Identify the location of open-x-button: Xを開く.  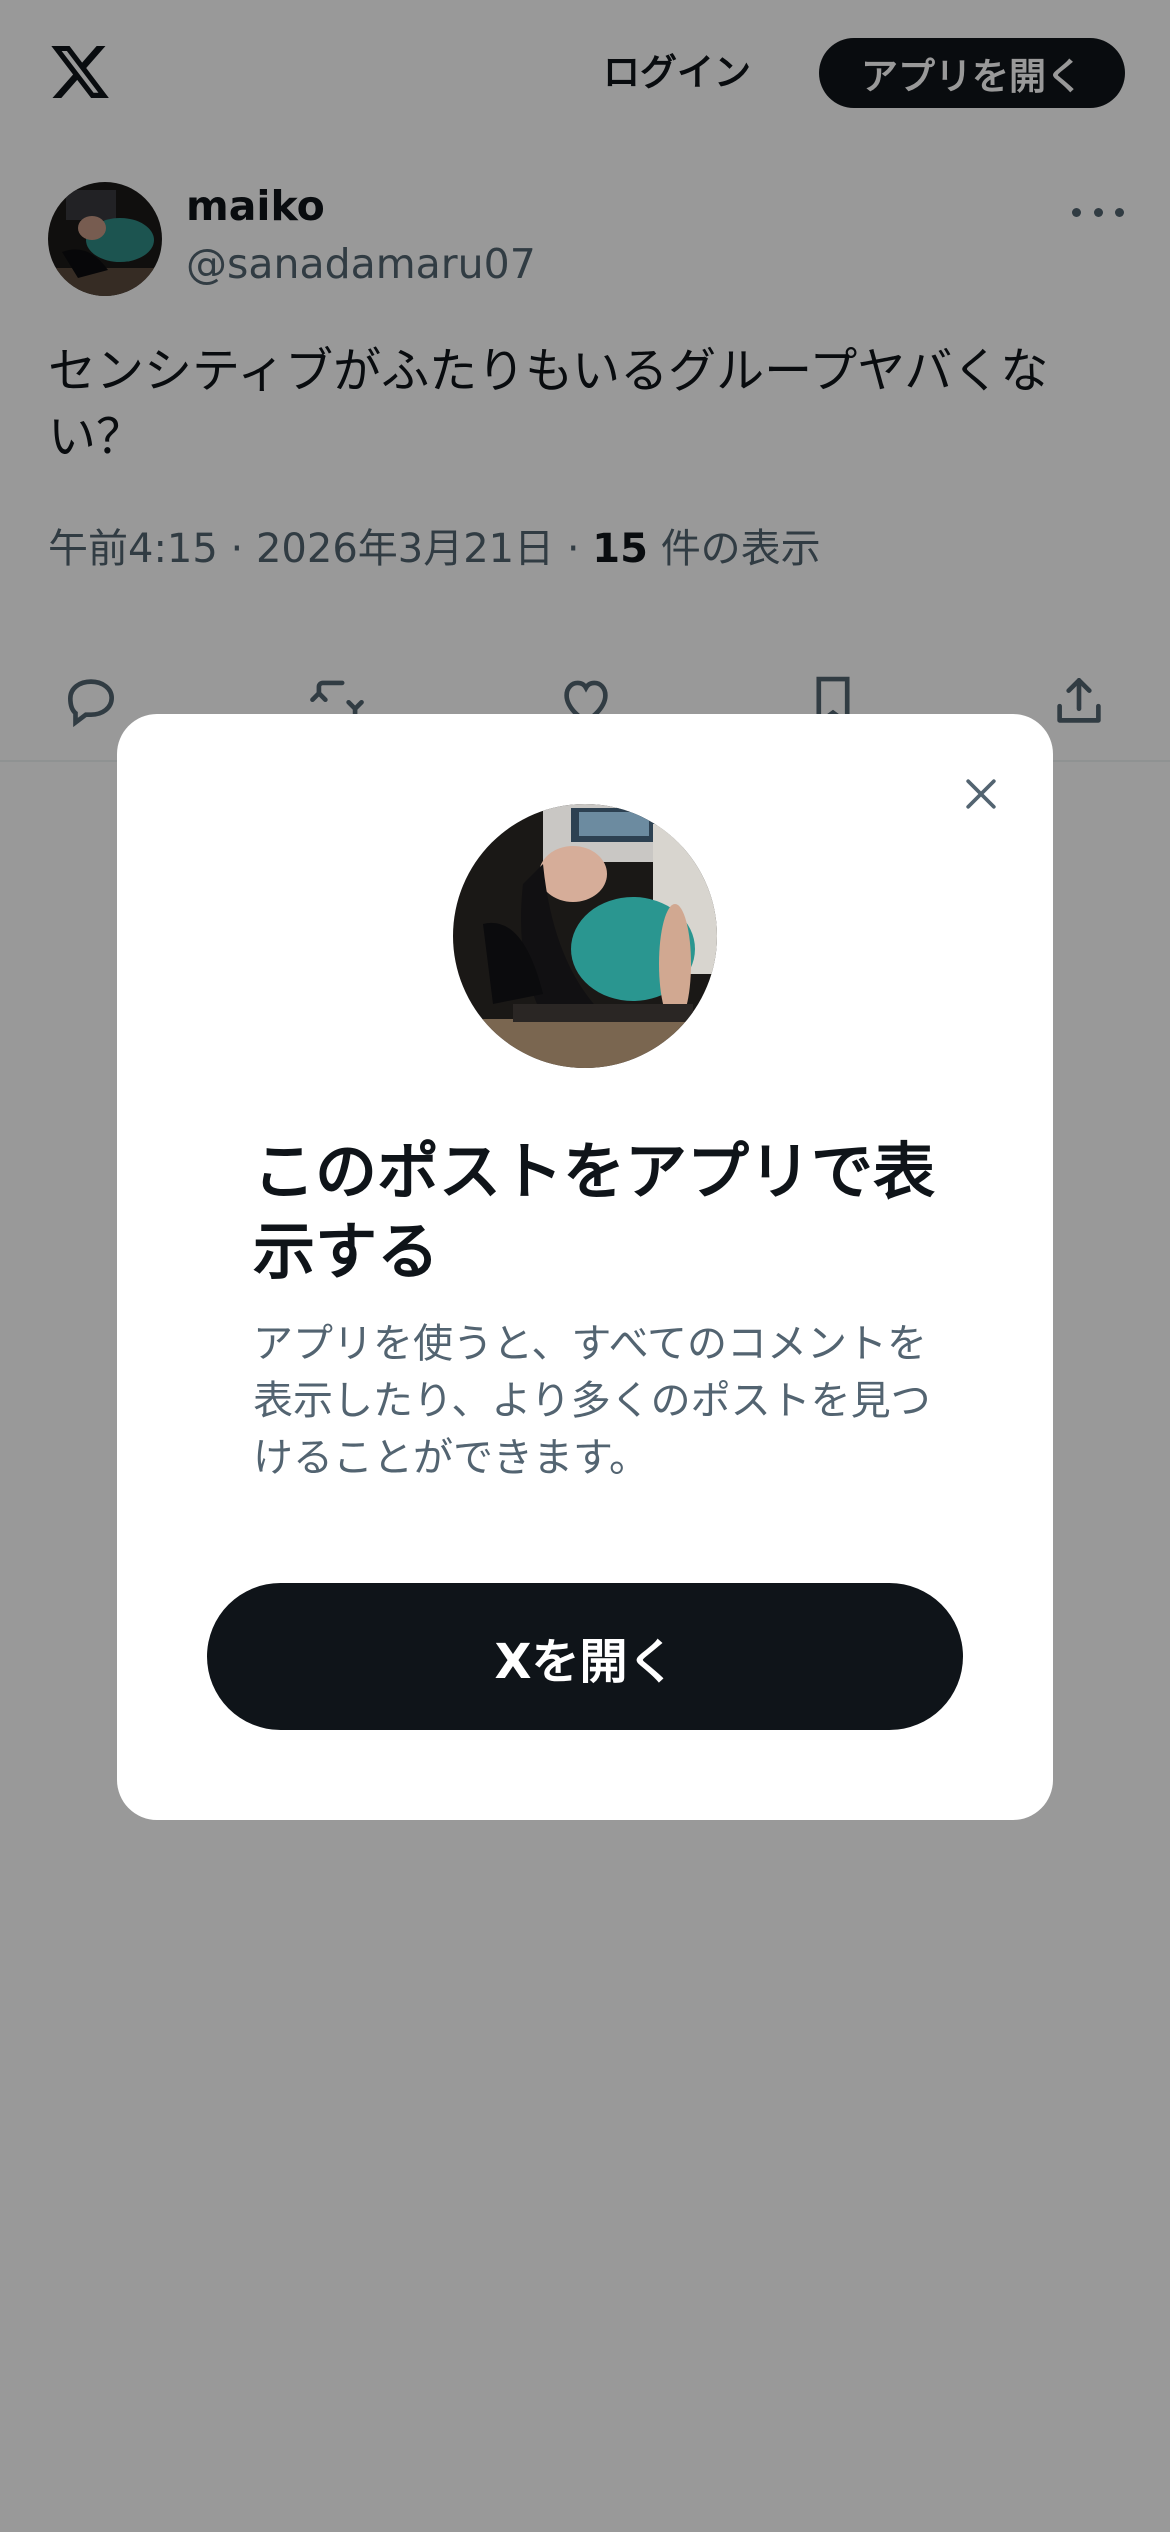
(585, 1656).